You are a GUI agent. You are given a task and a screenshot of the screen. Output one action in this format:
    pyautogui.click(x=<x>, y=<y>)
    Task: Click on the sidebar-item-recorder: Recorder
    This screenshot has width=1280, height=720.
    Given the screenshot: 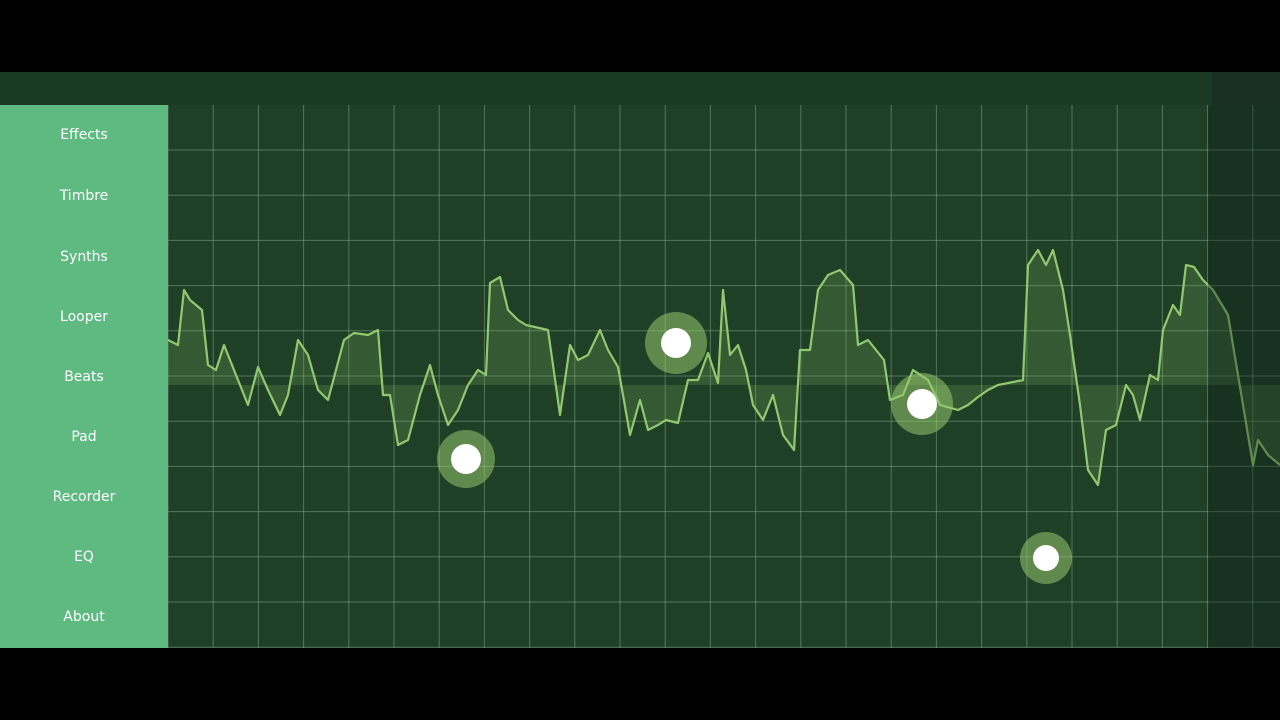 What is the action you would take?
    pyautogui.click(x=84, y=497)
    